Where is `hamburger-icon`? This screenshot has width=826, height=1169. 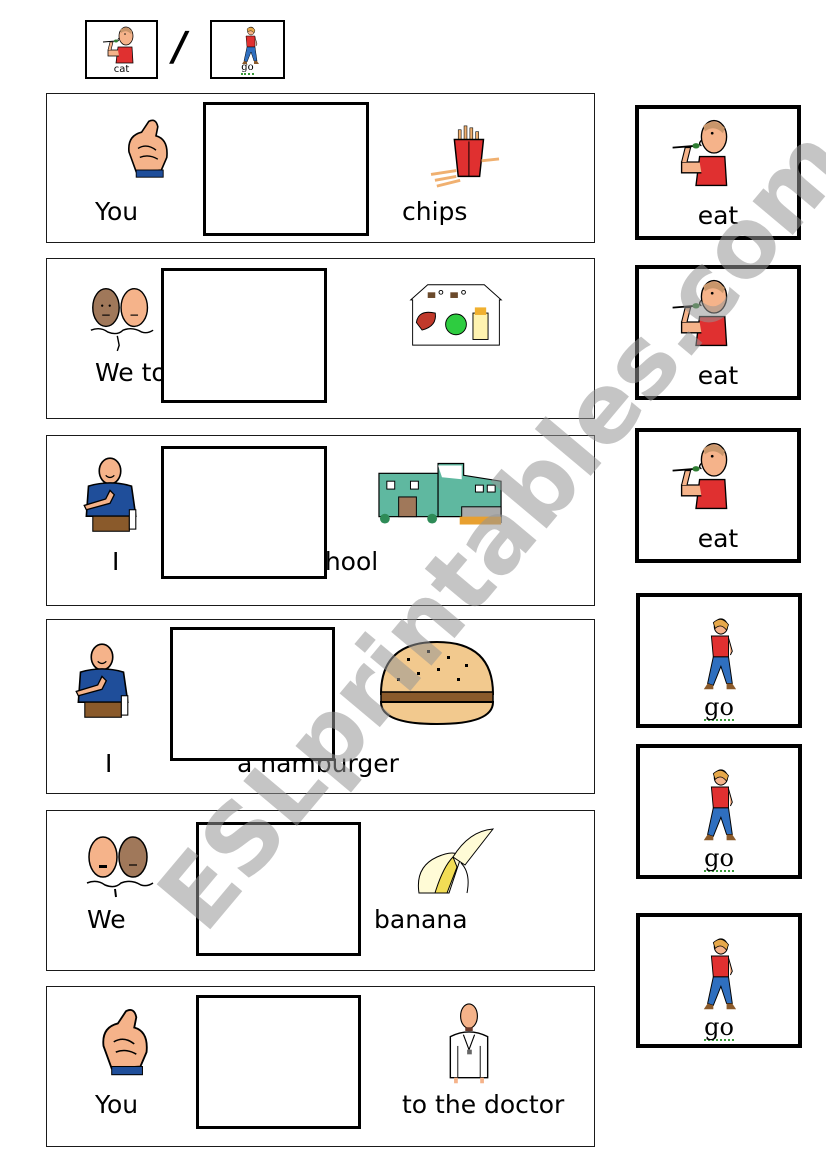 hamburger-icon is located at coordinates (437, 683).